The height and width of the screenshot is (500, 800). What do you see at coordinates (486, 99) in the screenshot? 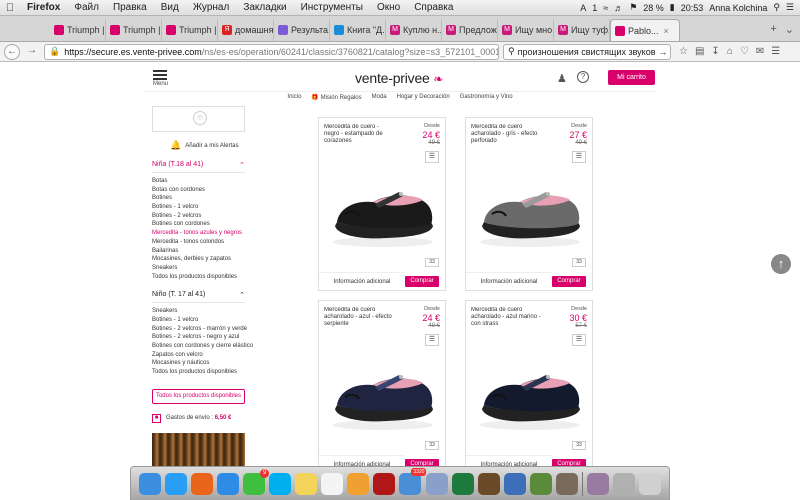
I see `nav-gastronomia: Gastronomía y Vino` at bounding box center [486, 99].